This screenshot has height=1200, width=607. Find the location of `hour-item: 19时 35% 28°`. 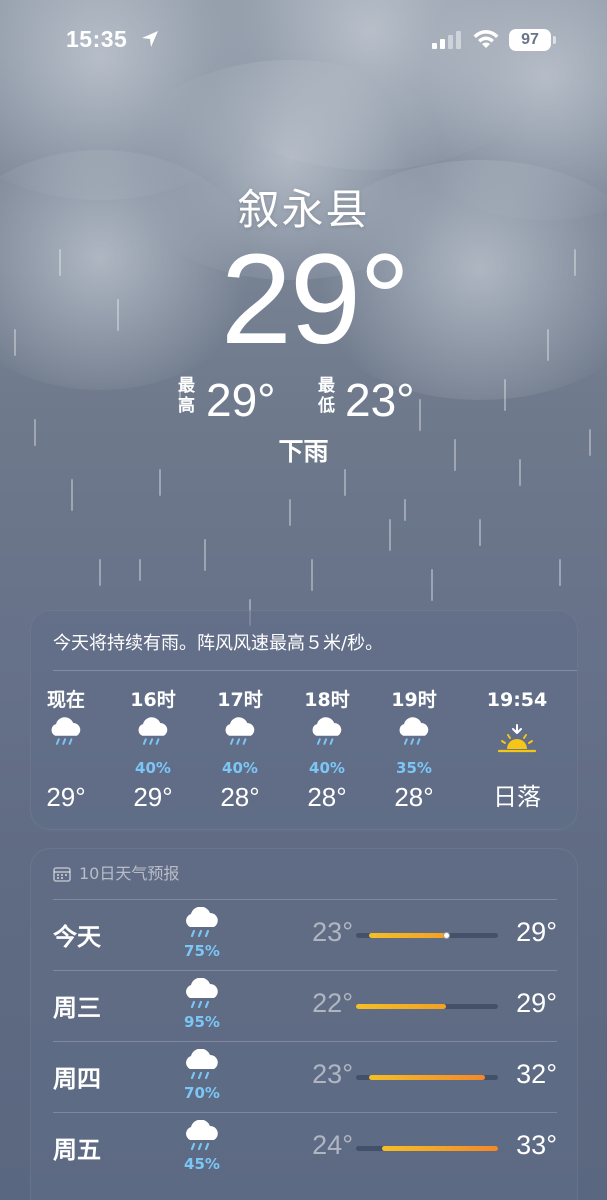

hour-item: 19时 35% 28° is located at coordinates (414, 750).